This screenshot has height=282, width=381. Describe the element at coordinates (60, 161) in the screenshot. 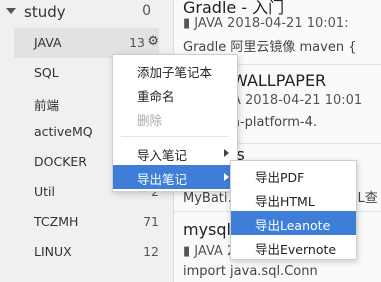

I see `notebook-item-label: DOCKER` at that location.